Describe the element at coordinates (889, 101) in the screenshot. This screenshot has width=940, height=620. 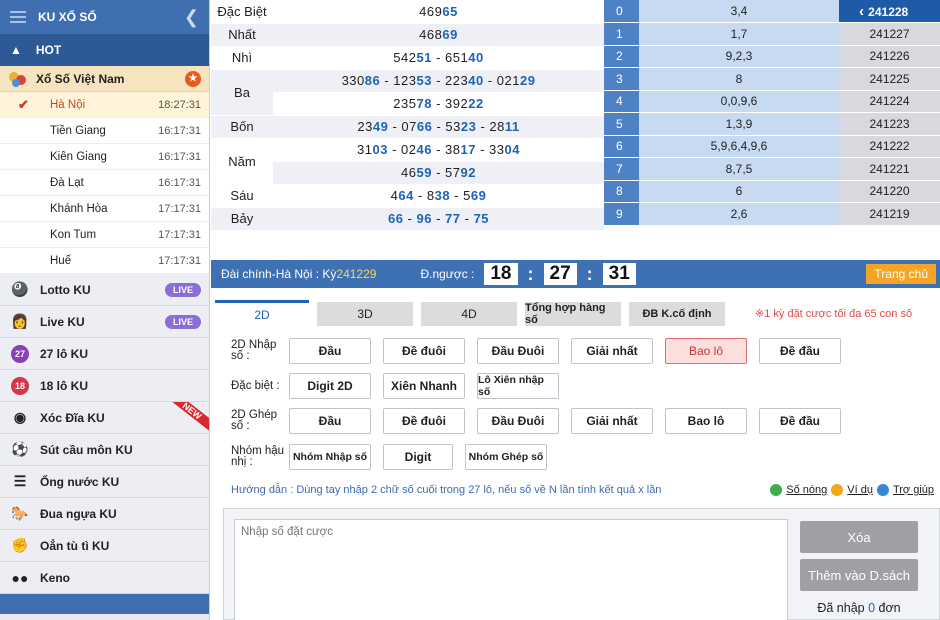
I see `draw-date: 241224` at that location.